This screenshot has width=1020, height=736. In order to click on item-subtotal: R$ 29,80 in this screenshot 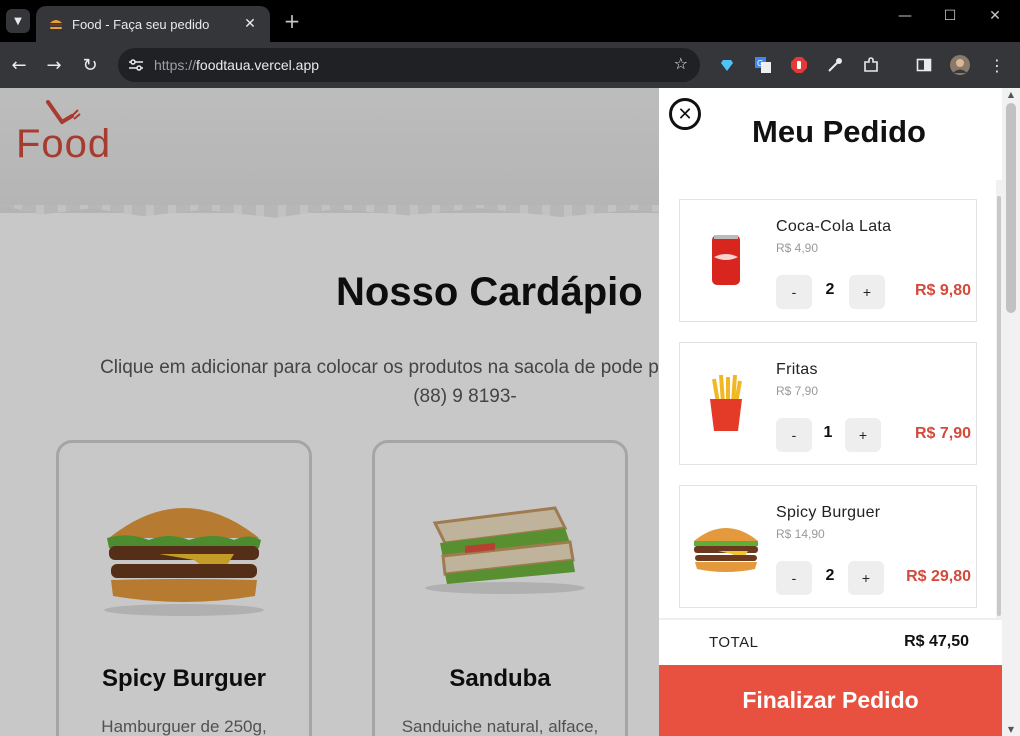, I will do `click(938, 576)`.